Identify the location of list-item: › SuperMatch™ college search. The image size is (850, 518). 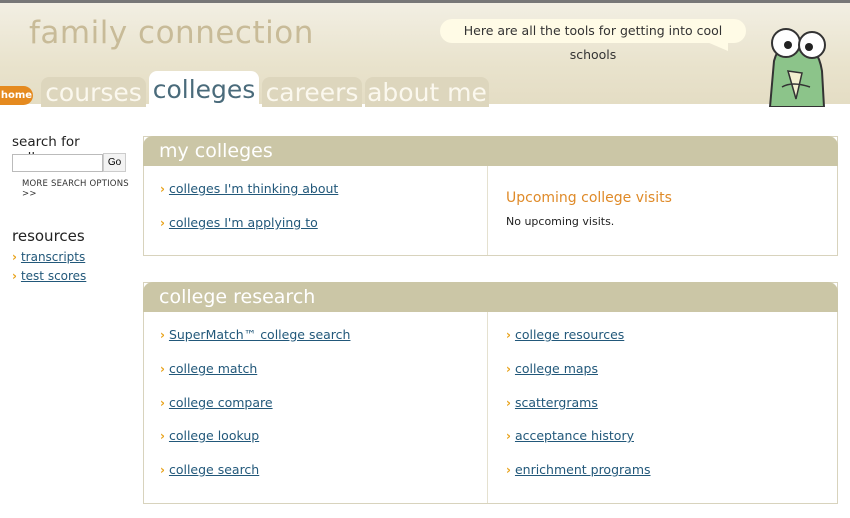
(255, 334).